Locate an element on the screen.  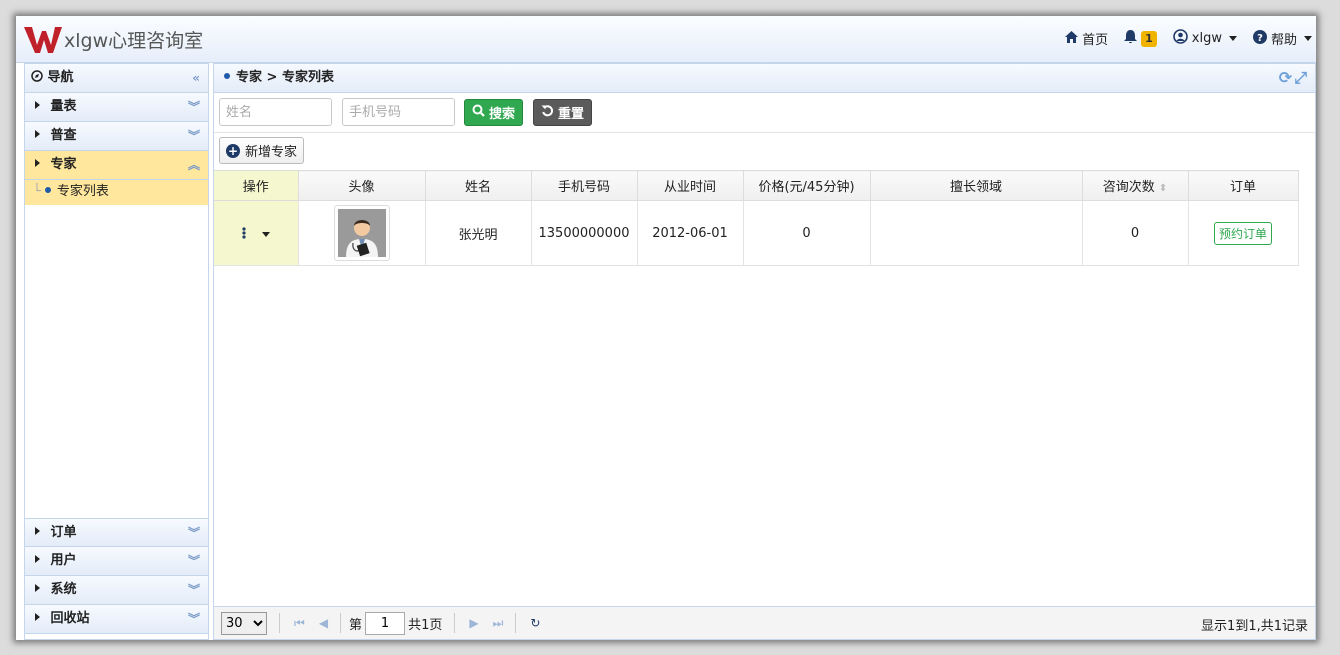
page-prefix: 第 is located at coordinates (356, 625).